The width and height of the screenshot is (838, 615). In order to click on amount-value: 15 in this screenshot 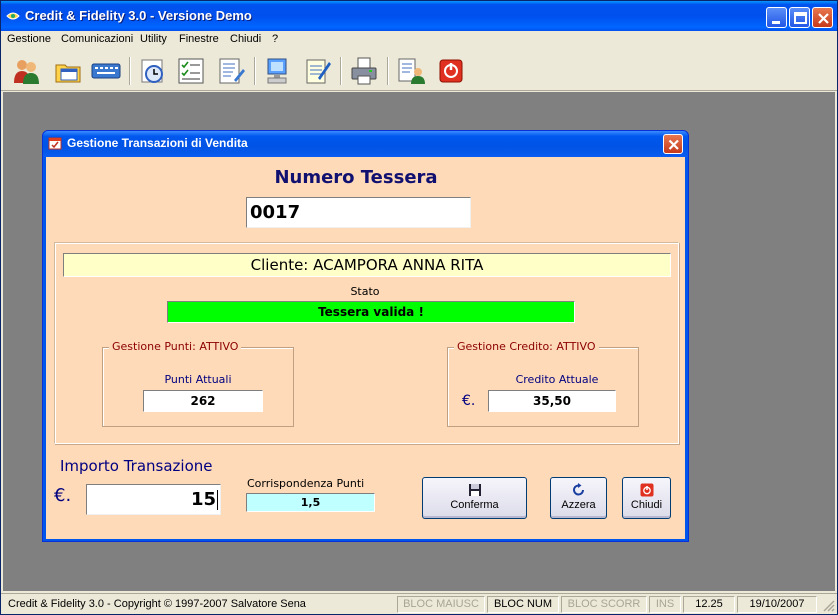, I will do `click(203, 499)`.